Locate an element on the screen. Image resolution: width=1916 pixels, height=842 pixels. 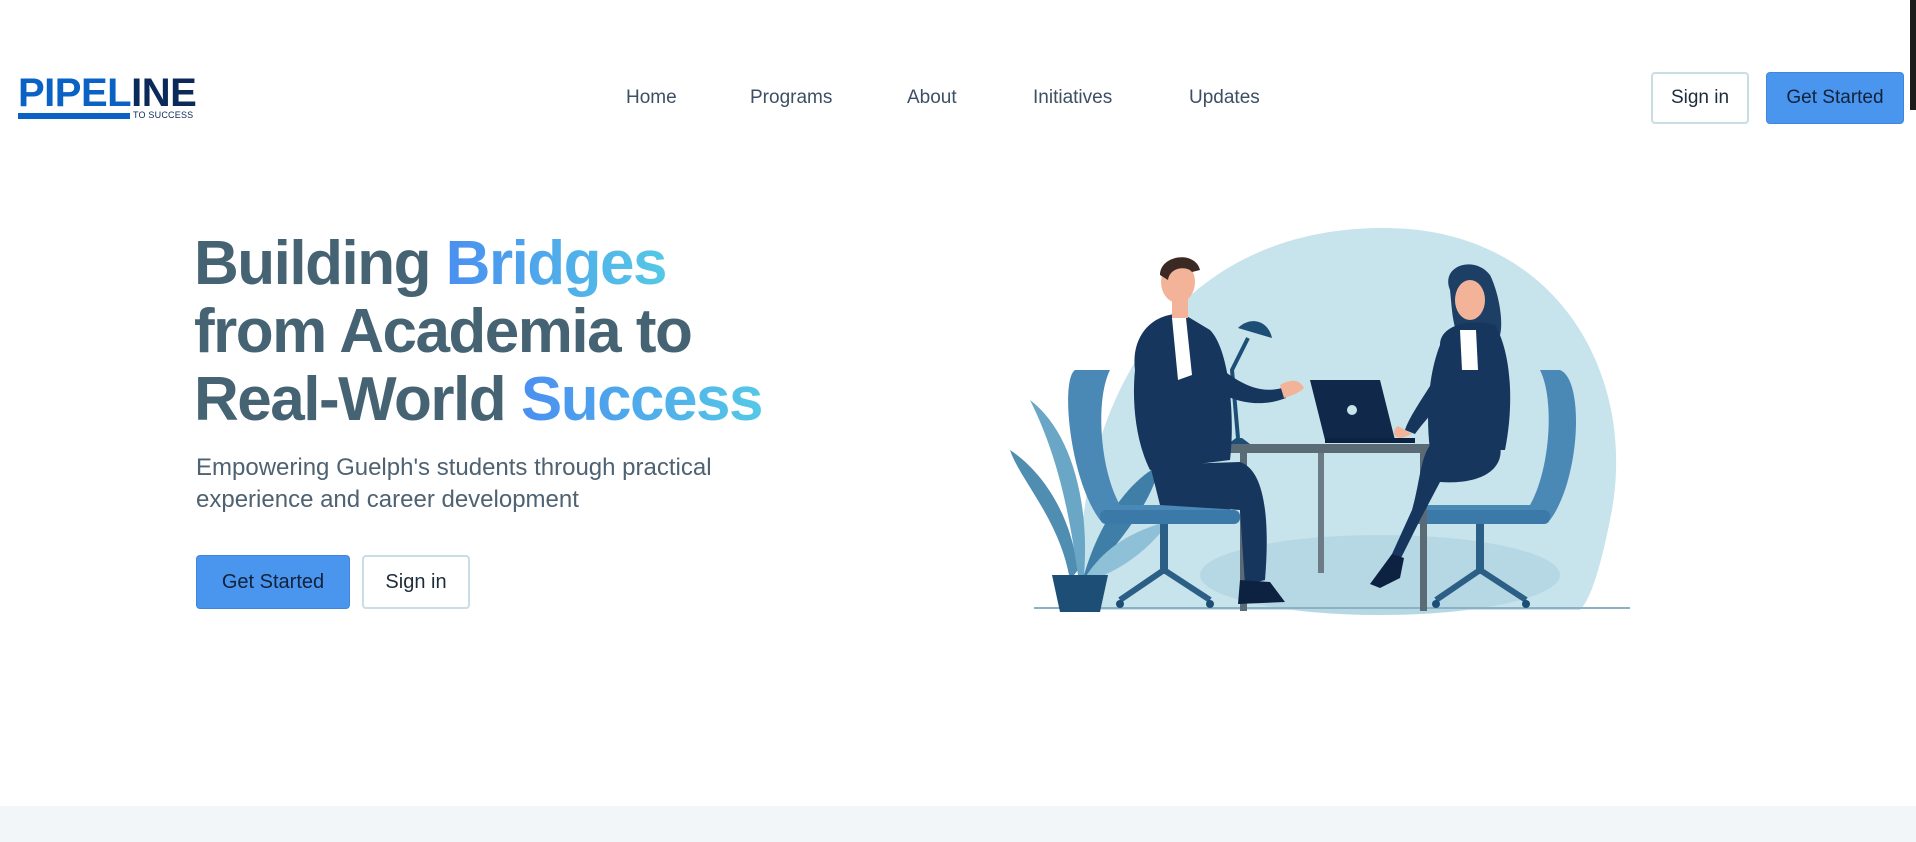
hero-title-part2: from Academia to is located at coordinates (443, 331).